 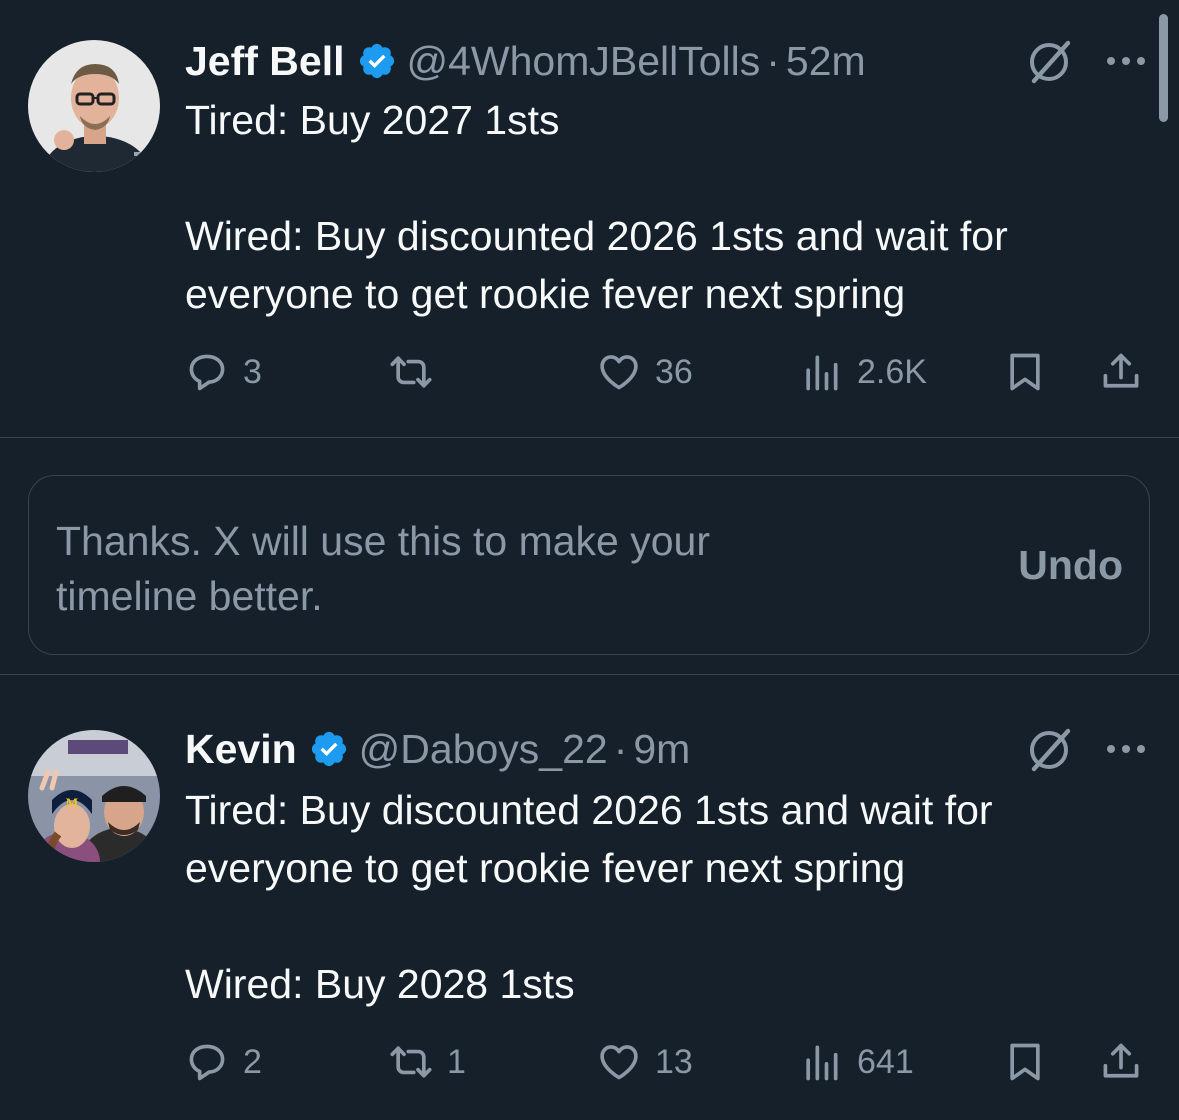 I want to click on tweet-actions: 3 36 2.6K, so click(x=665, y=372).